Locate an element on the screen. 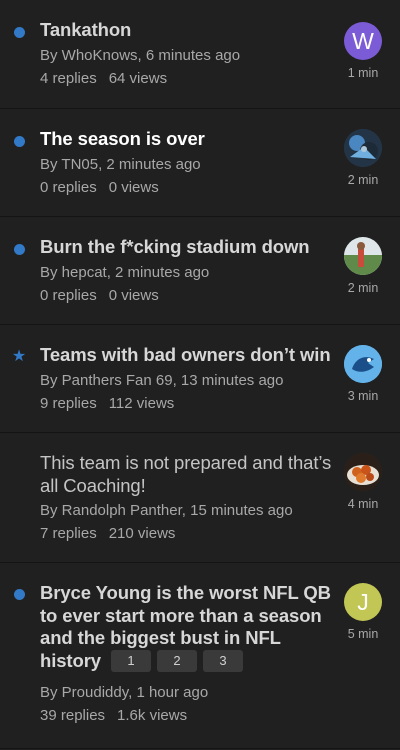  page-link-3: 3 is located at coordinates (222, 660).